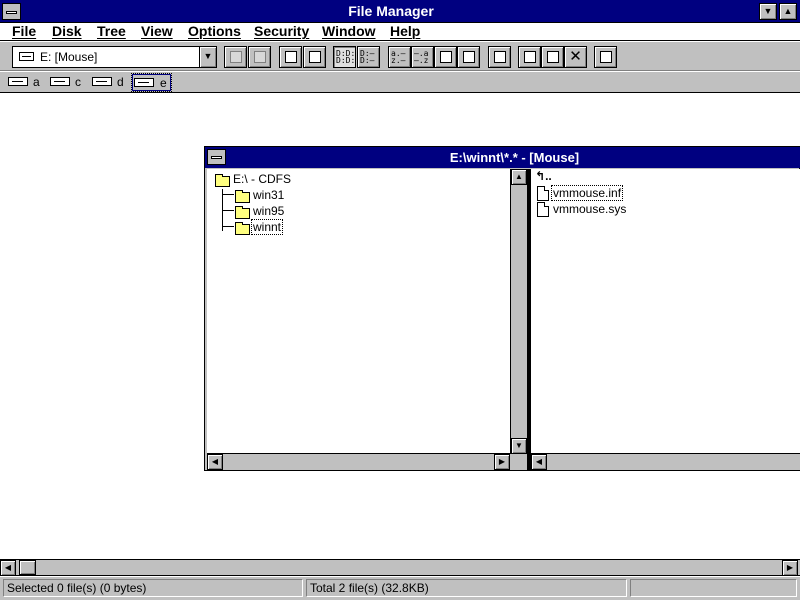 This screenshot has height=600, width=800. I want to click on permissions-button, so click(605, 57).